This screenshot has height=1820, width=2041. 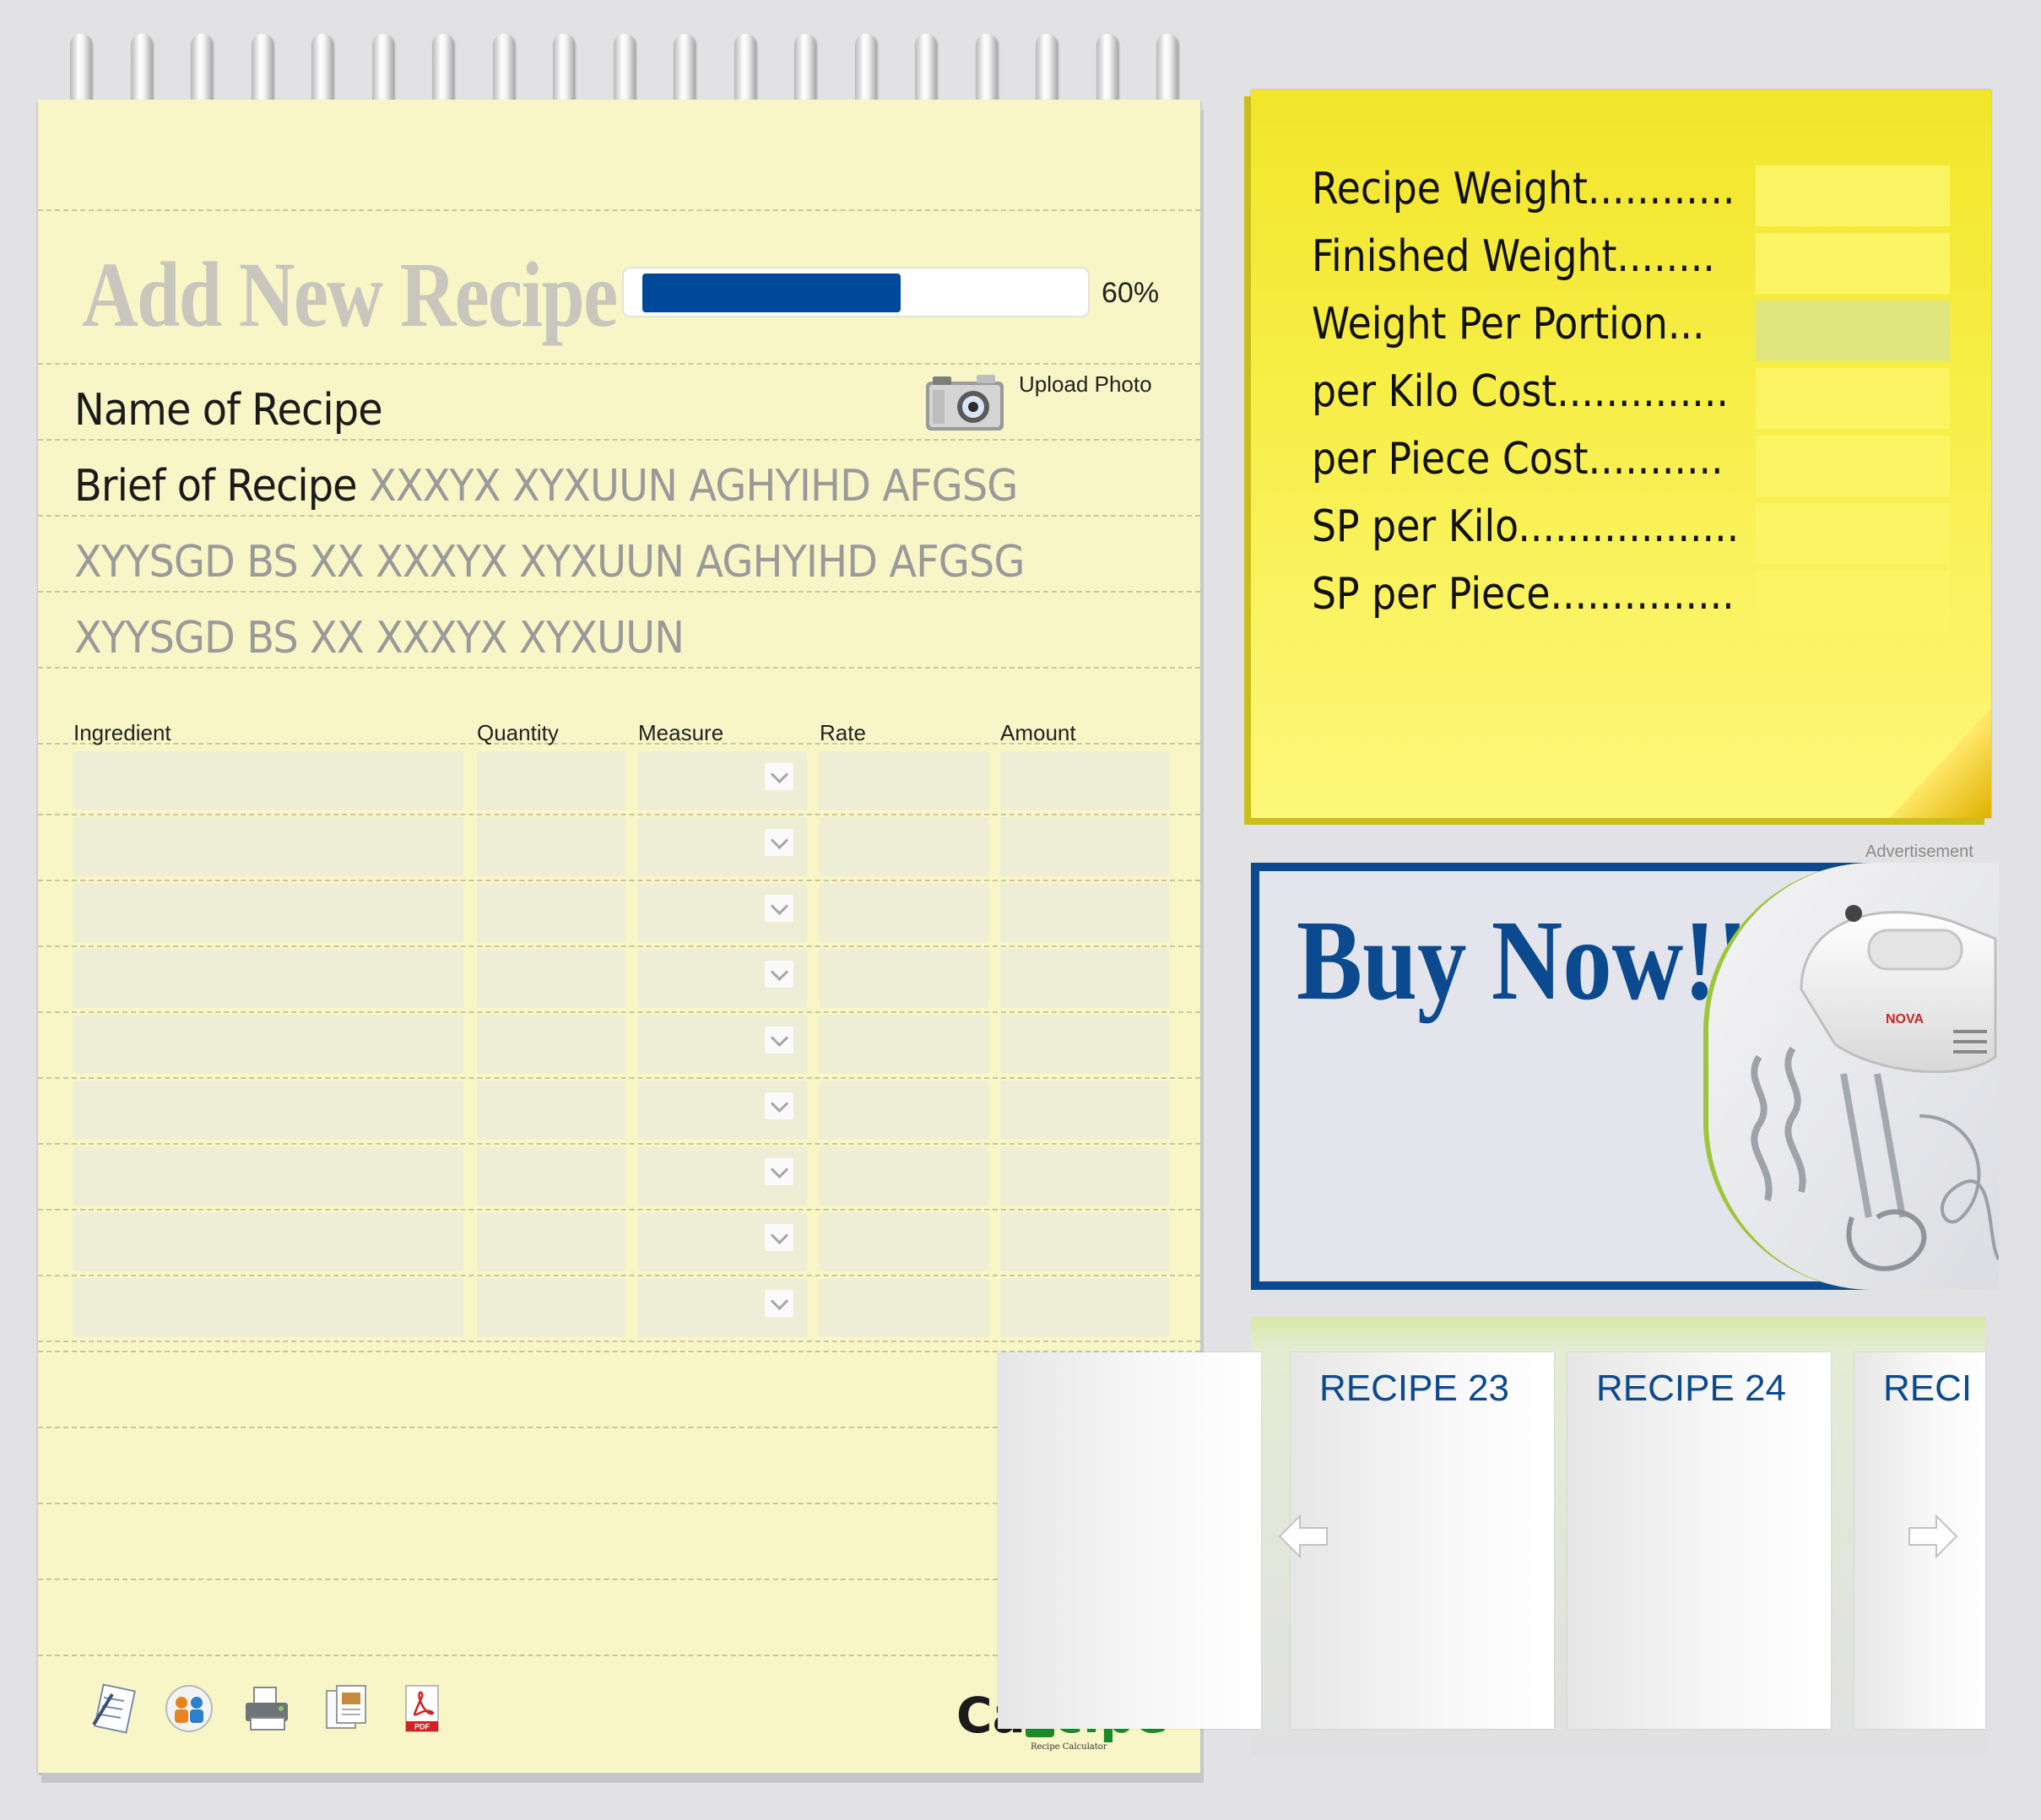 I want to click on hand-mixer-image: NOVA, so click(x=1853, y=1076).